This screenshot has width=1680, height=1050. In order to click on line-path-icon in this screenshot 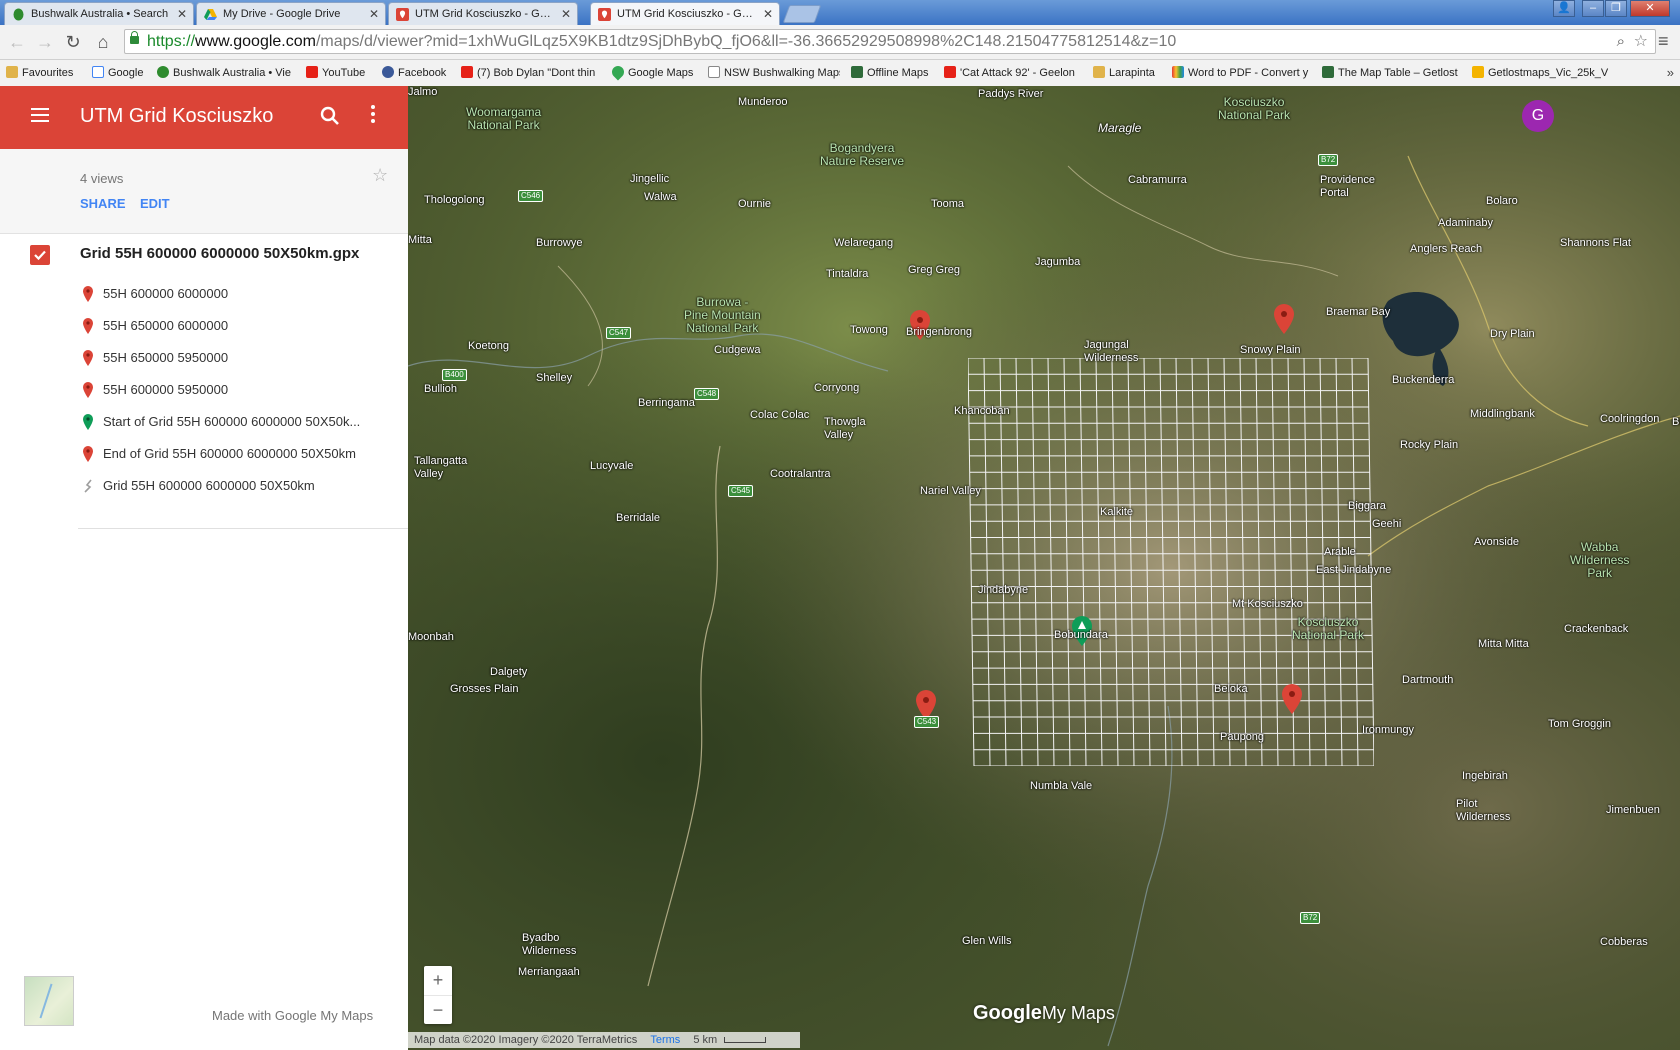, I will do `click(88, 486)`.